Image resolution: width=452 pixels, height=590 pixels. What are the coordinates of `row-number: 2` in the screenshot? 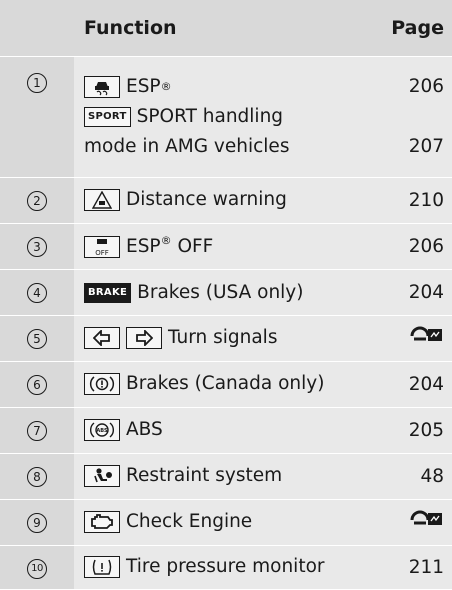 It's located at (37, 201).